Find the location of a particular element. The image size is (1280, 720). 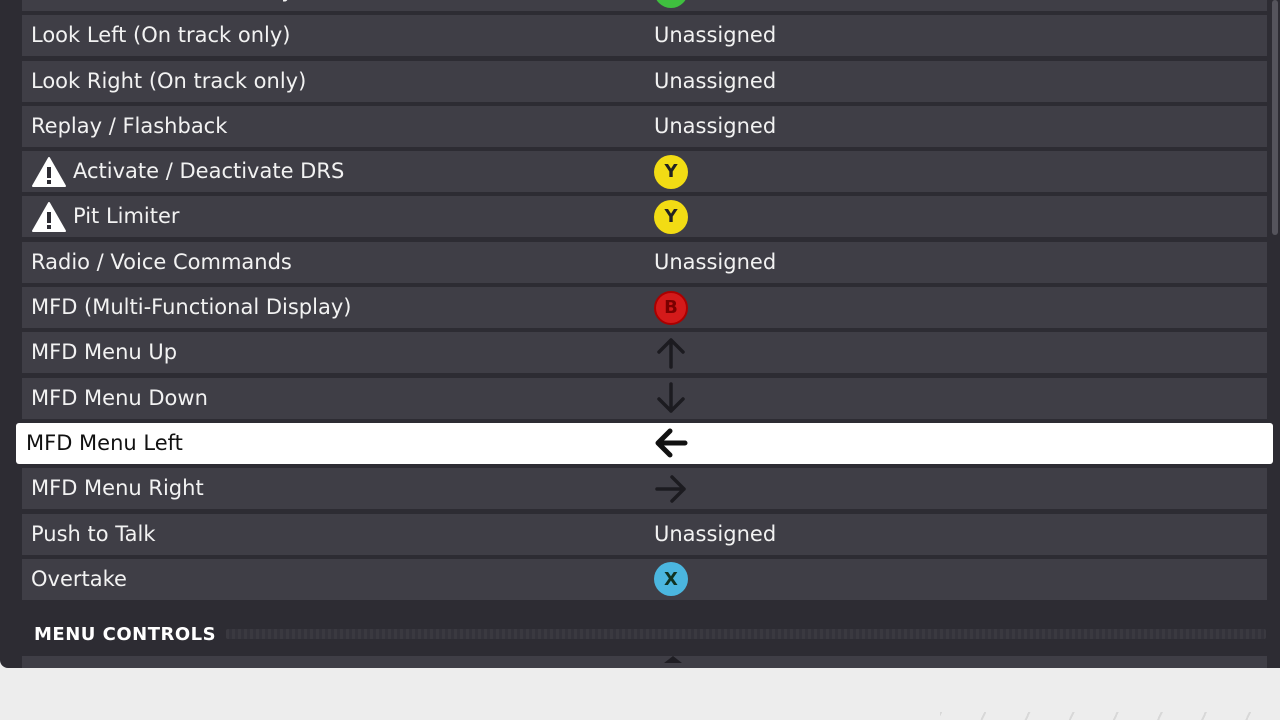

binding-action: MFD Menu Left is located at coordinates (104, 443).